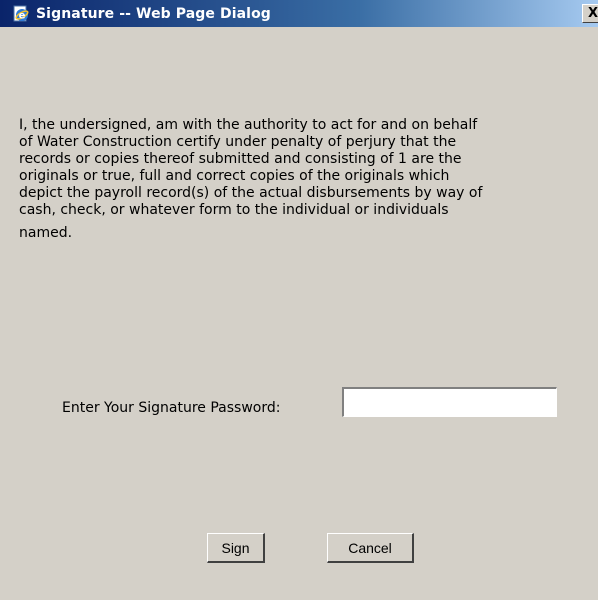 The image size is (598, 600). I want to click on title-bar: e Signature -- Web Page Dialog X, so click(299, 13).